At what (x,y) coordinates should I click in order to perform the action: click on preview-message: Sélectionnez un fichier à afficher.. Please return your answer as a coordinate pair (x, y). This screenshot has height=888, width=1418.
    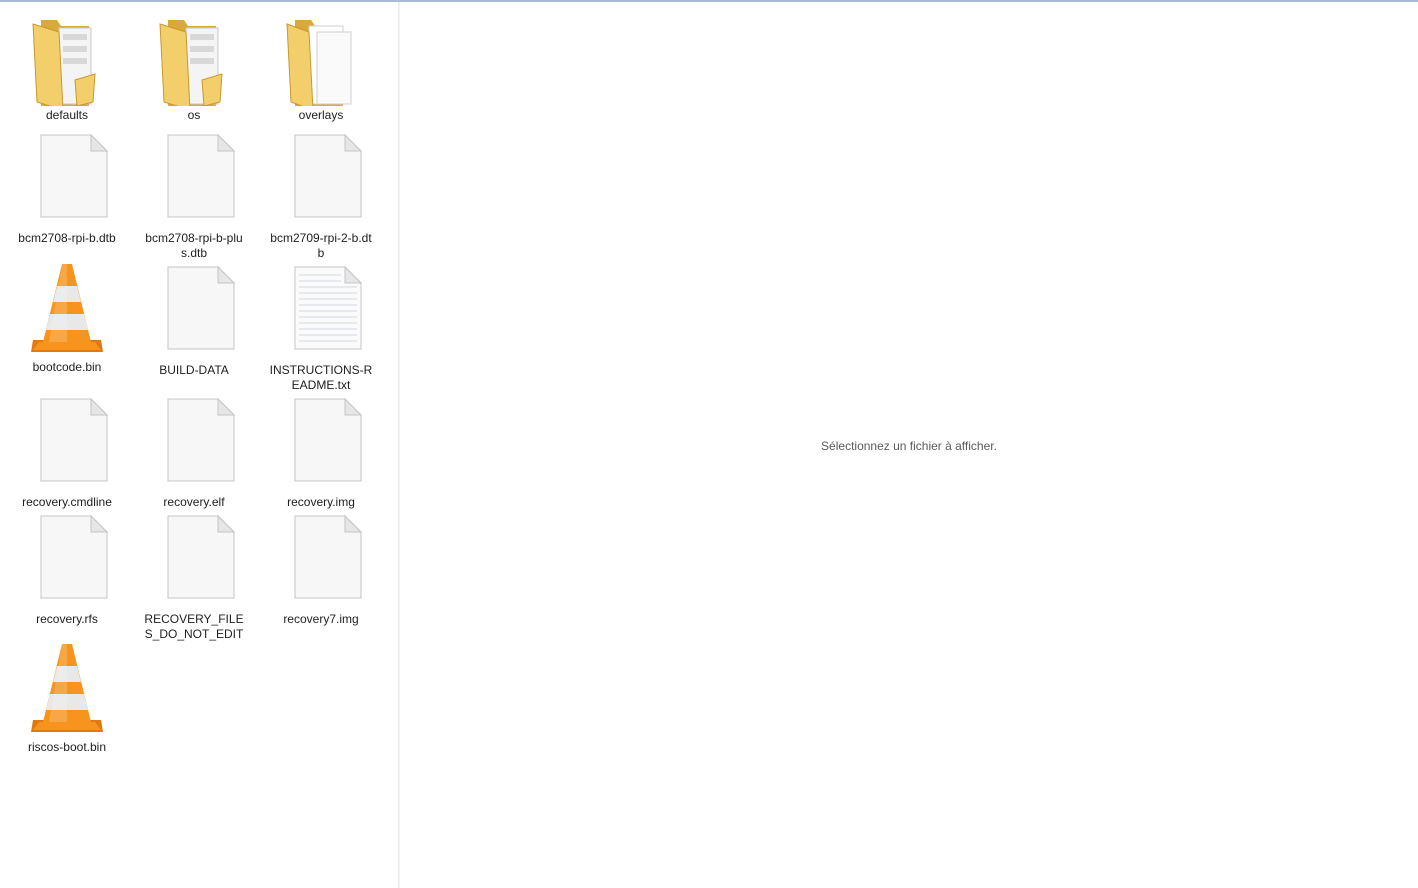
    Looking at the image, I should click on (909, 446).